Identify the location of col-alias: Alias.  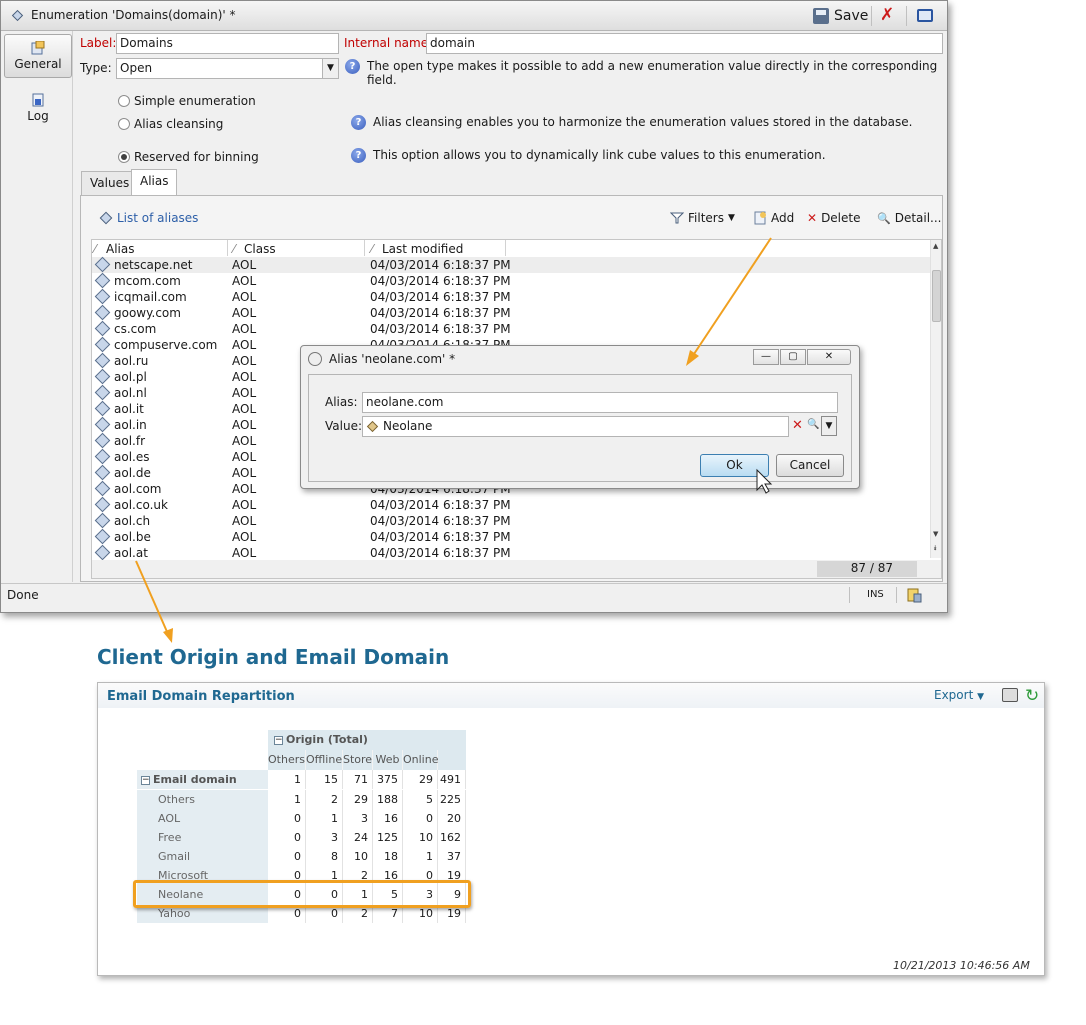
(120, 249).